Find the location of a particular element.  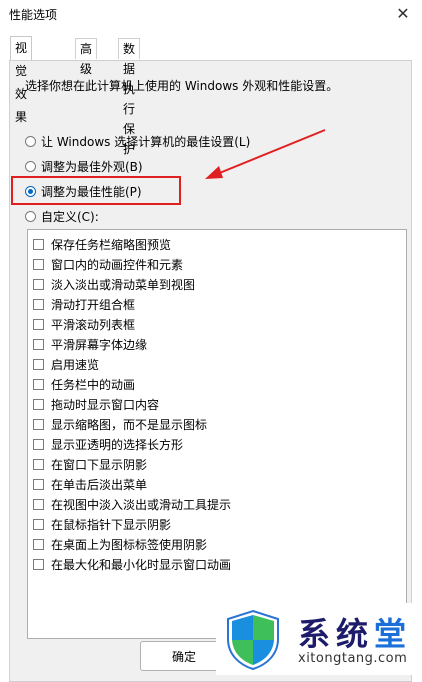

effect-item: 在桌面上为图标标签使用阴影 is located at coordinates (120, 544).